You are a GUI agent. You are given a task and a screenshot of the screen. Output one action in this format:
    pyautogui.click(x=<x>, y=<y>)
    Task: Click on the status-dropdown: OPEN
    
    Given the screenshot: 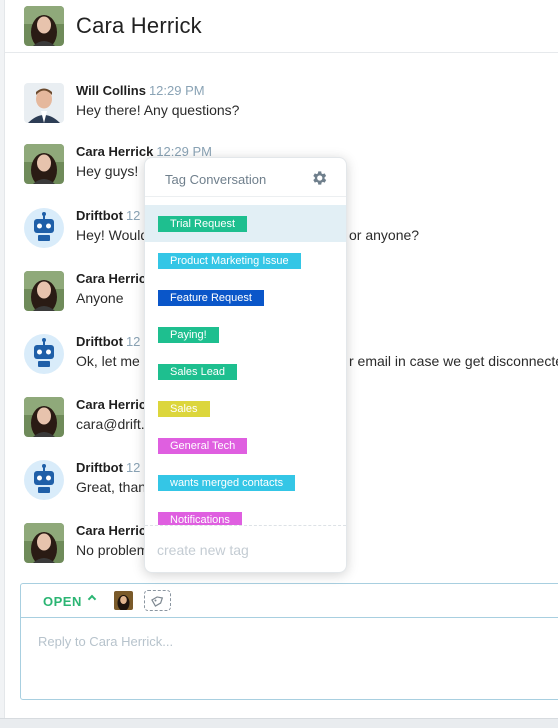 What is the action you would take?
    pyautogui.click(x=62, y=601)
    